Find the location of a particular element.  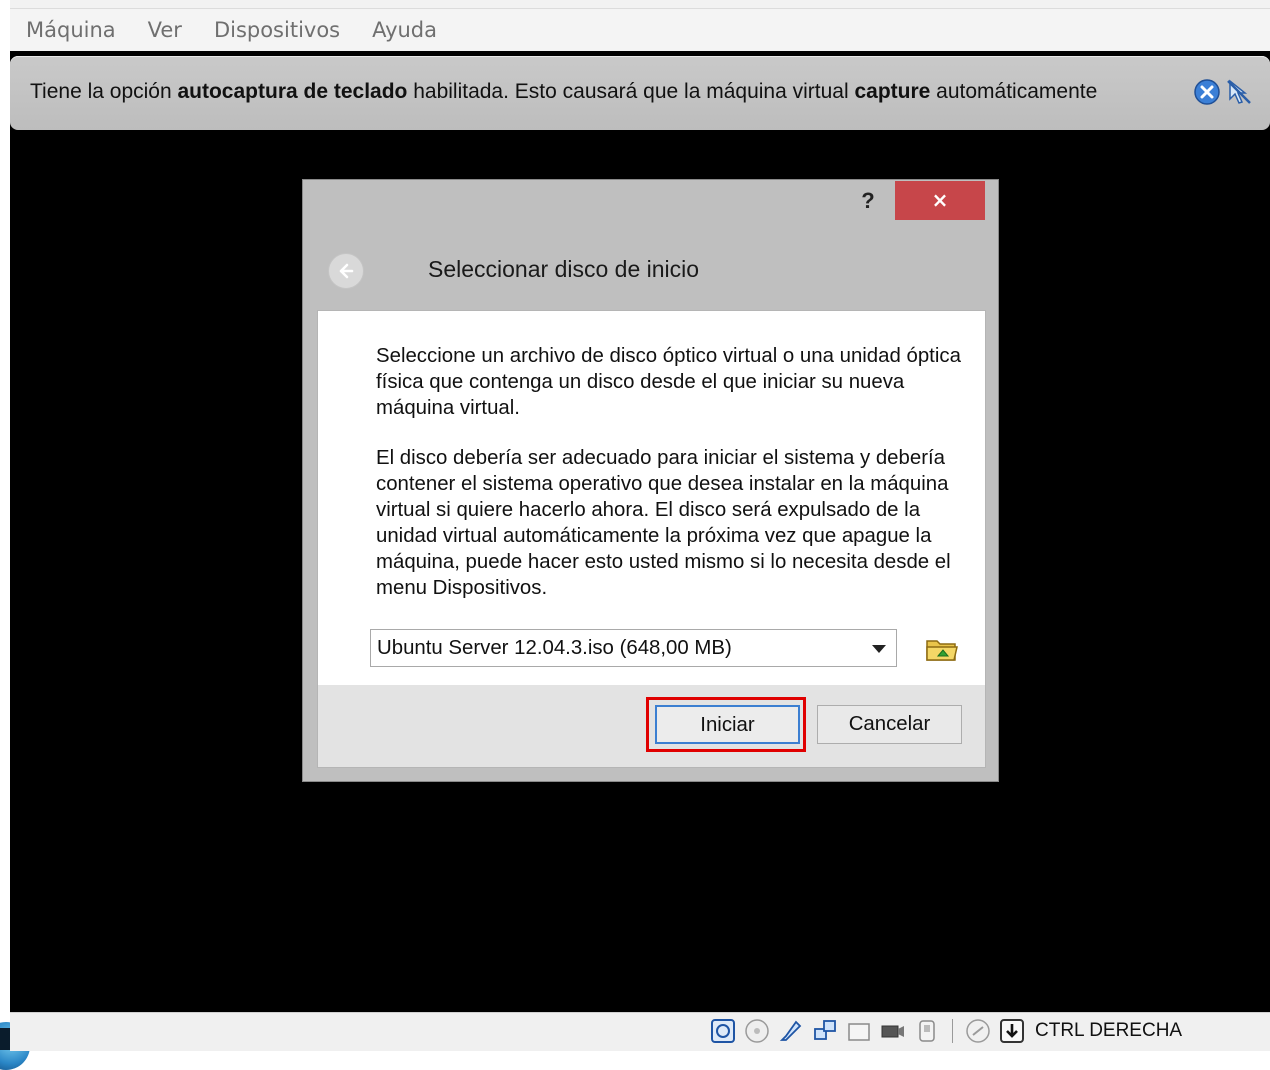

network-icon is located at coordinates (825, 1031).